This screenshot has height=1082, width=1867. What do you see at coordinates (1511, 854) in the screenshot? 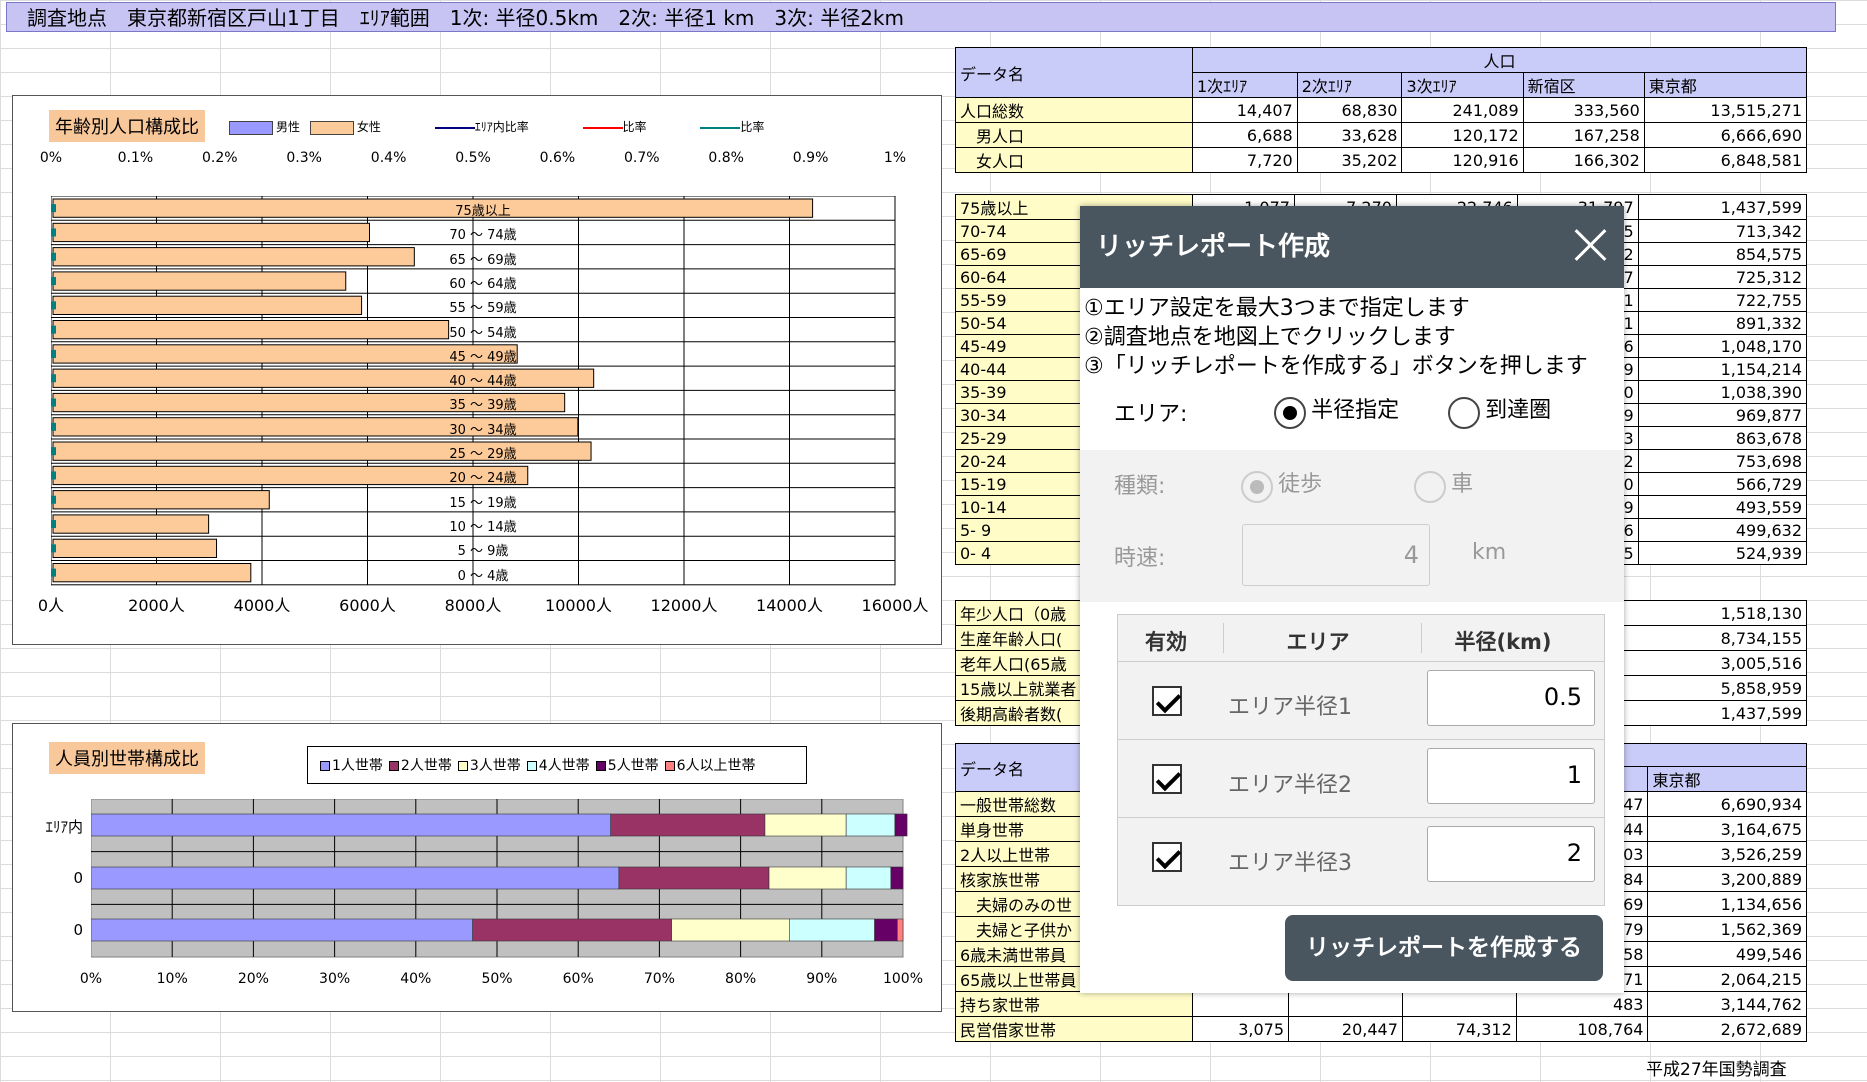
I see `area-3-radius-input: 2` at bounding box center [1511, 854].